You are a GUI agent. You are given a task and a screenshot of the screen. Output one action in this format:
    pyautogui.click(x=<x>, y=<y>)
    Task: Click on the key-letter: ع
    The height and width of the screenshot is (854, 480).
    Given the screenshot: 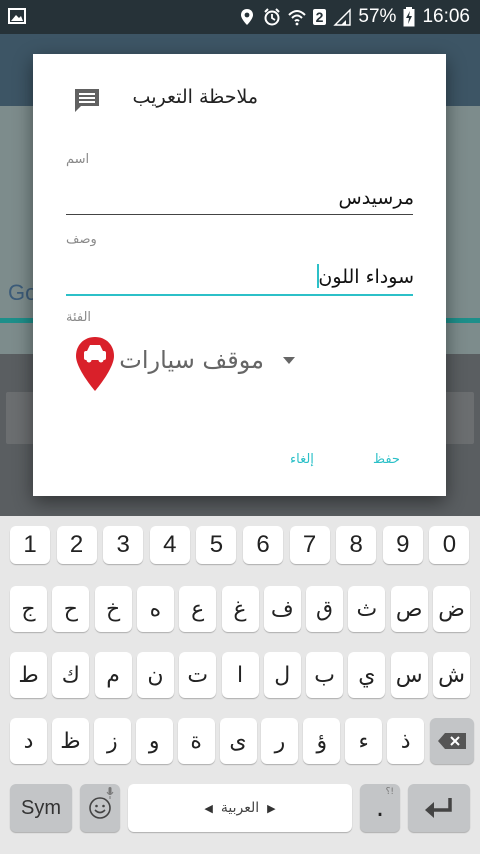 What is the action you would take?
    pyautogui.click(x=198, y=609)
    